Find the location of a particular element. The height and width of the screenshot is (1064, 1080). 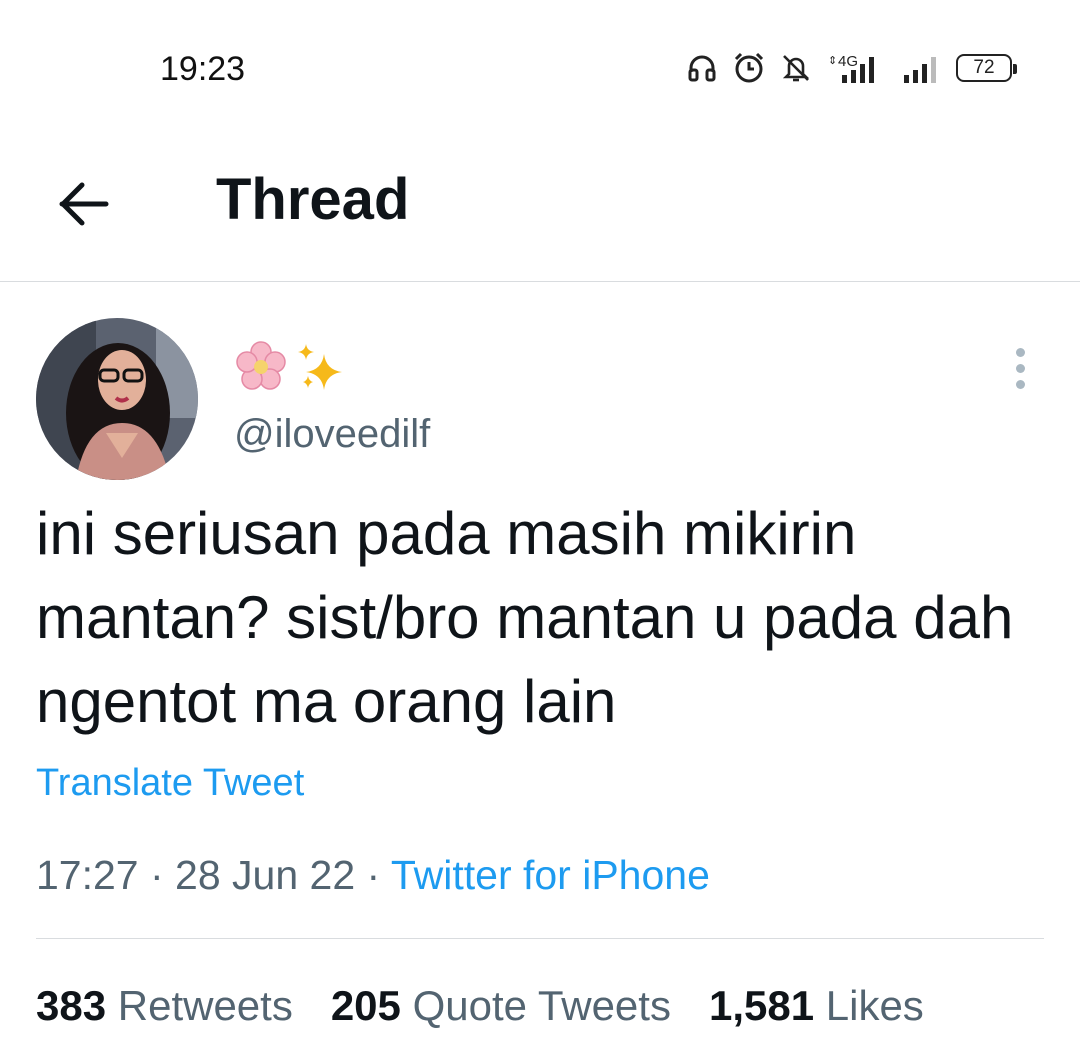

signal-4g-icon: ⇕ 4G is located at coordinates (857, 68).